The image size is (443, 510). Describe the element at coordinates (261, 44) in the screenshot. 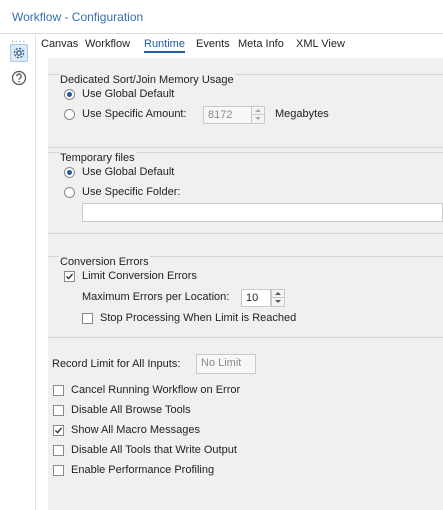

I see `tab-meta-info: Meta Info` at that location.